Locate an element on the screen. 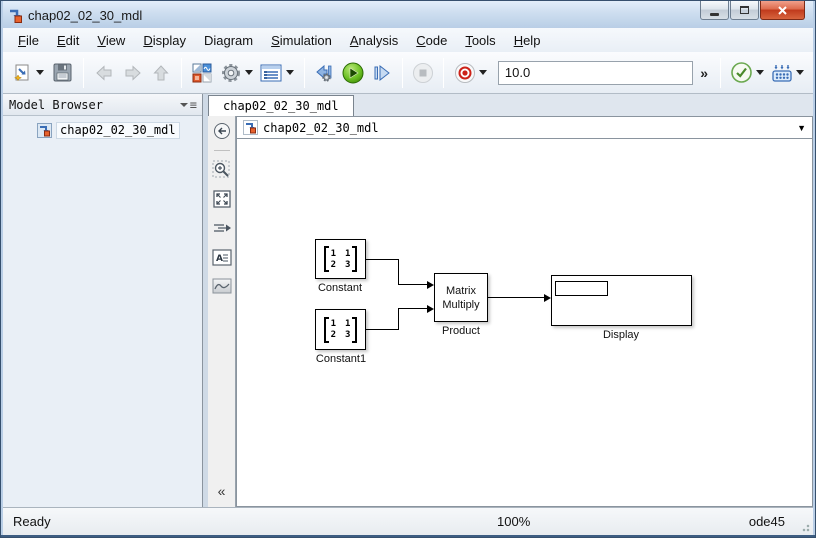  back-circle-icon is located at coordinates (221, 131).